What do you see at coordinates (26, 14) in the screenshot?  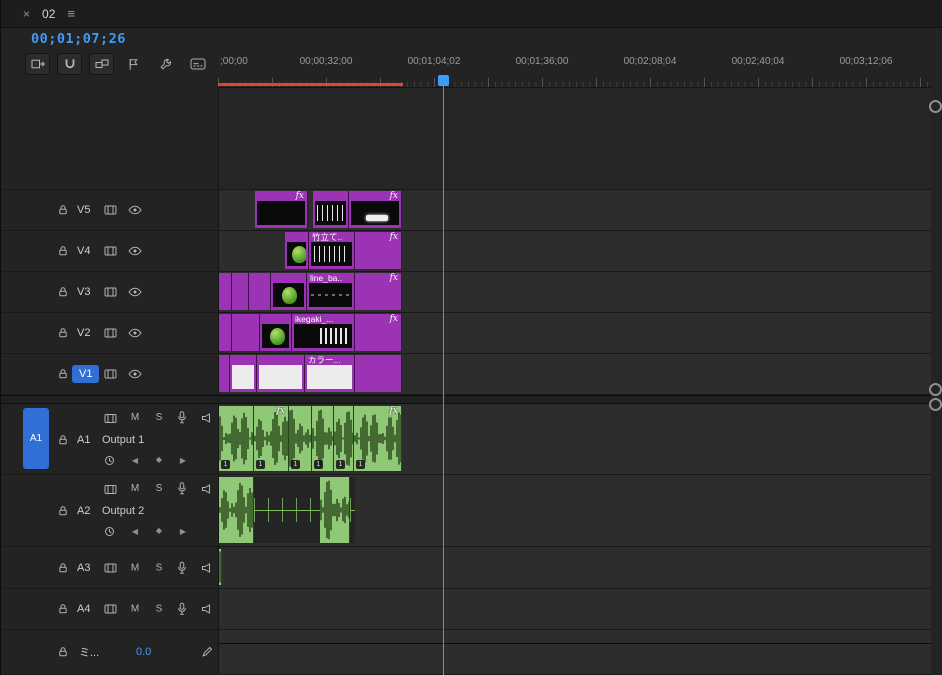 I see `close-panel-icon: ×` at bounding box center [26, 14].